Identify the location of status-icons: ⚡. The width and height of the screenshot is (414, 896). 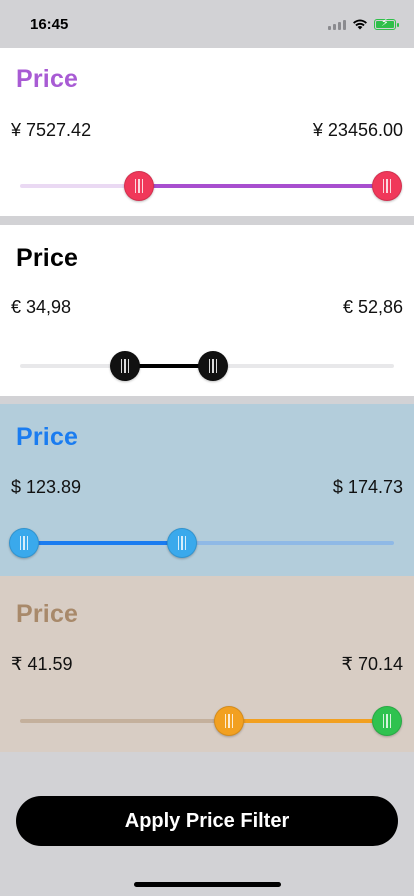
(363, 24).